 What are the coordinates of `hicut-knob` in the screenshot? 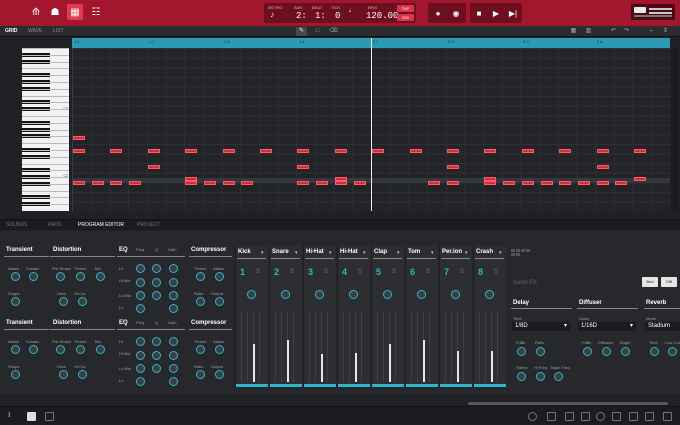 It's located at (82, 301).